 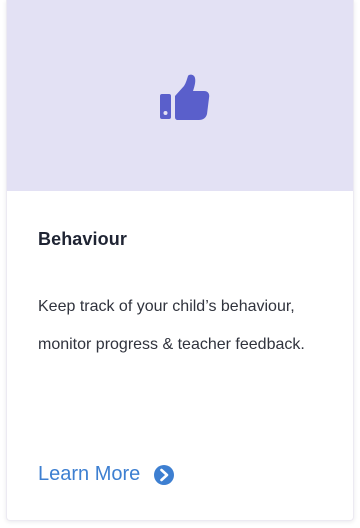 What do you see at coordinates (185, 97) in the screenshot?
I see `thumbs-up-icon` at bounding box center [185, 97].